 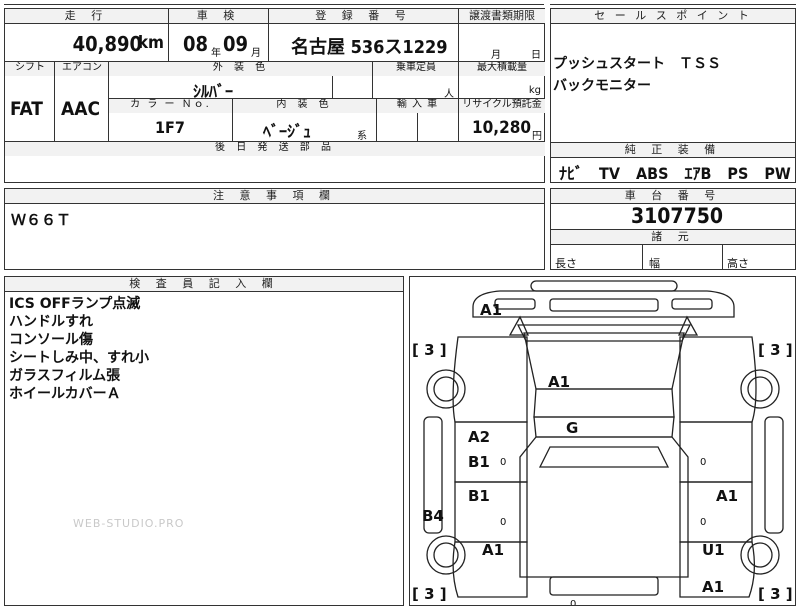 I want to click on sales-point-header: セ ー ル ス ポ イ ン ト, so click(x=673, y=16).